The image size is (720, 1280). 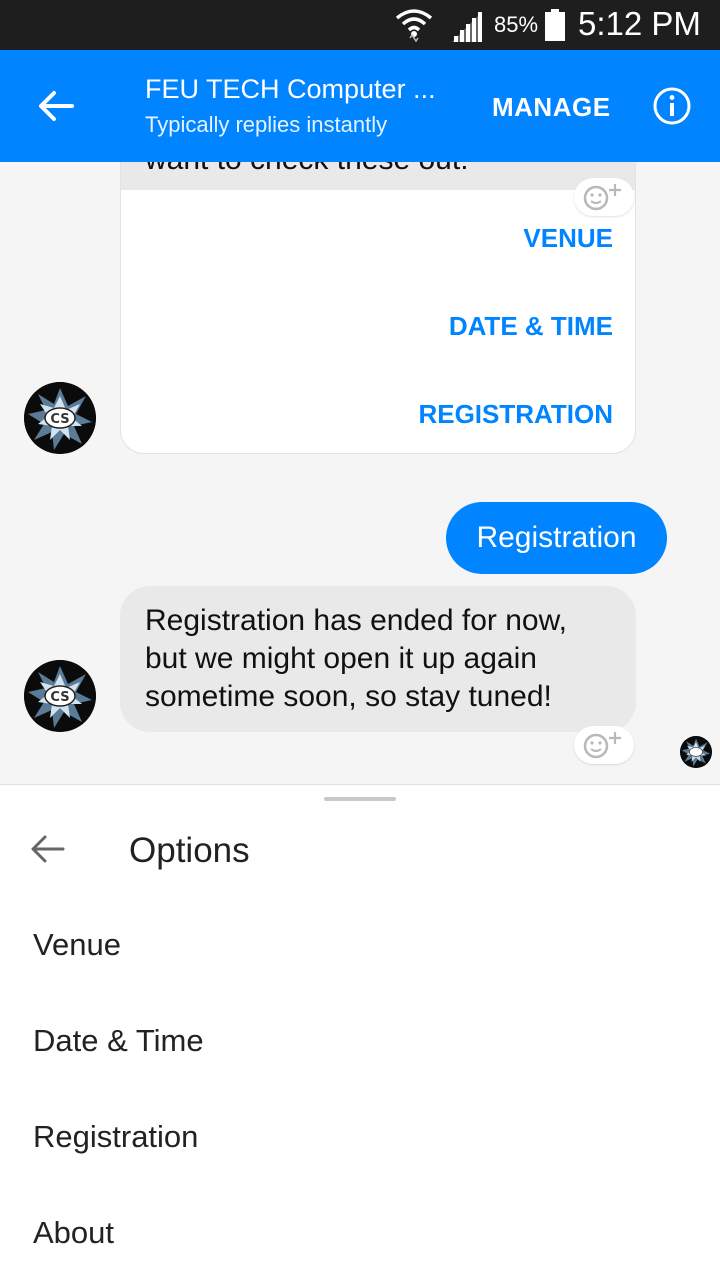 What do you see at coordinates (551, 107) in the screenshot?
I see `manage-button: MANAGE` at bounding box center [551, 107].